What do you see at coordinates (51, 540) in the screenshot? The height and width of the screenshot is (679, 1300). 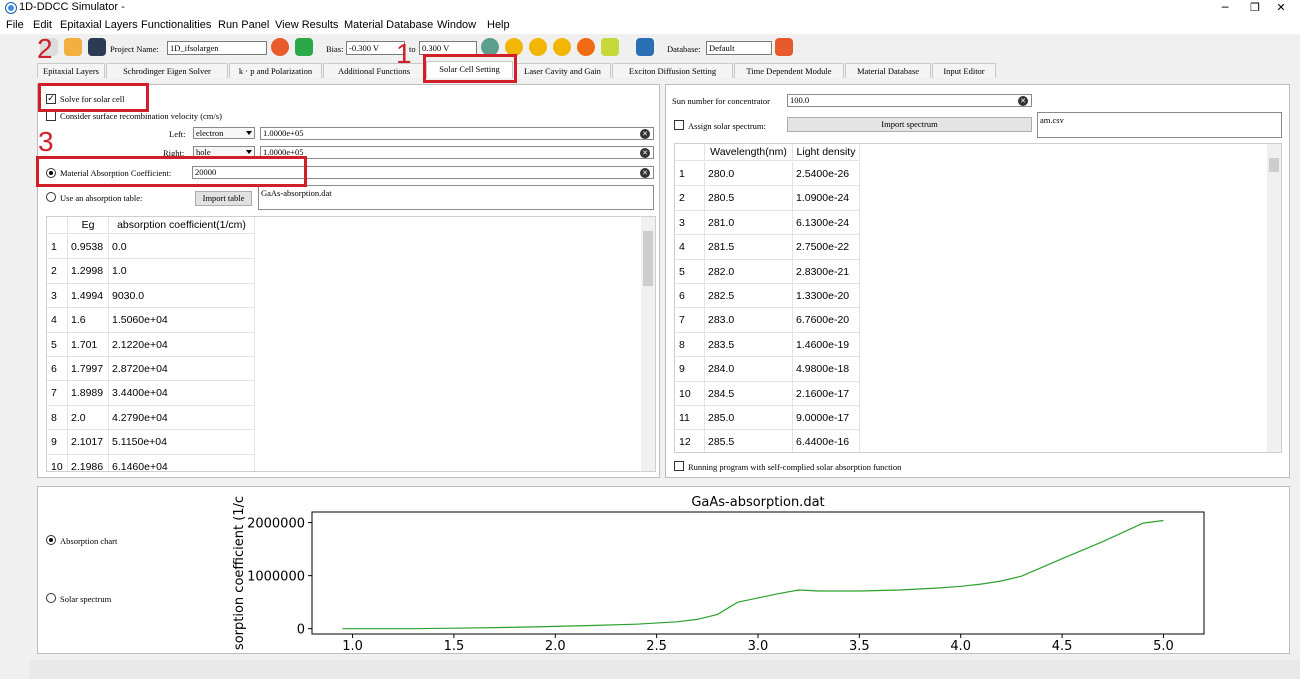 I see `absorption-chart-radio` at bounding box center [51, 540].